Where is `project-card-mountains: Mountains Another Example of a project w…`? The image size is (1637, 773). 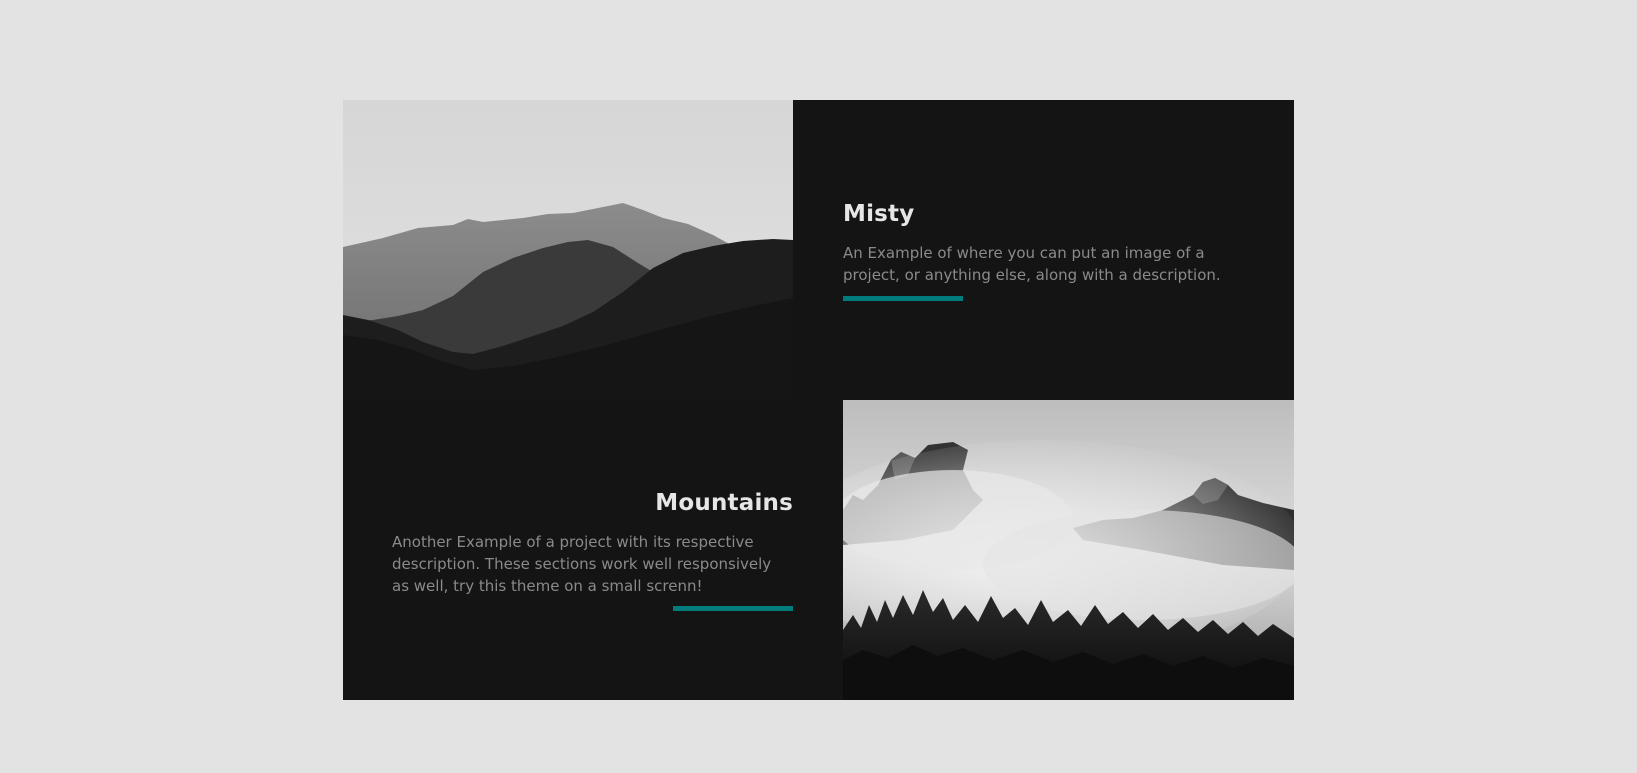 project-card-mountains: Mountains Another Example of a project w… is located at coordinates (568, 550).